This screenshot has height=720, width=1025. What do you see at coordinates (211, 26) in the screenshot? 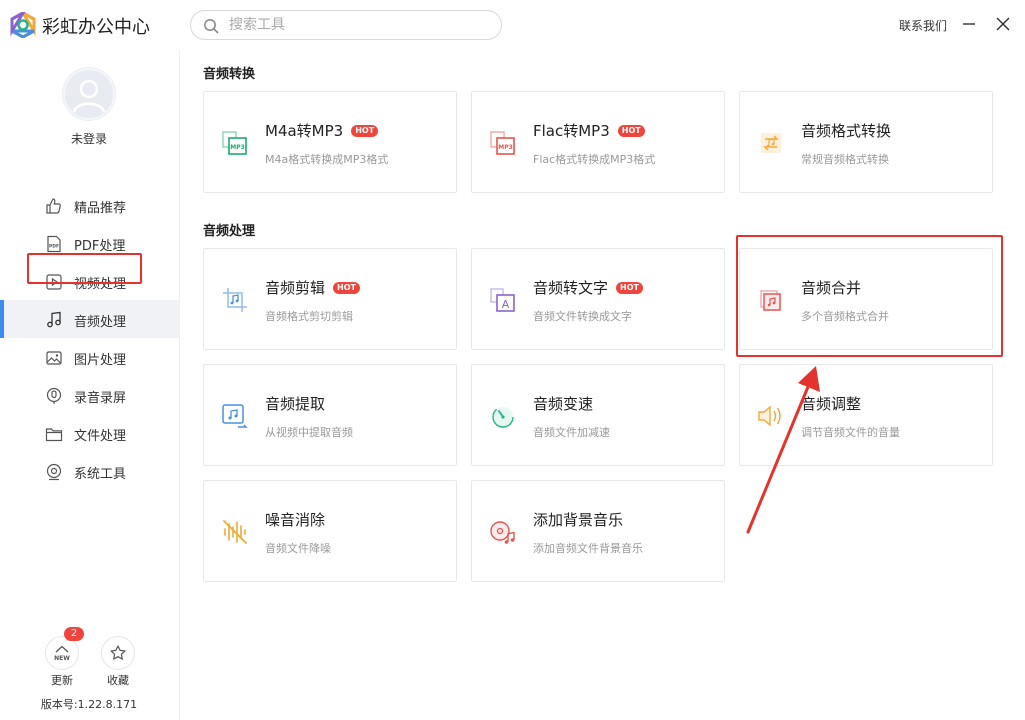
I see `search-icon` at bounding box center [211, 26].